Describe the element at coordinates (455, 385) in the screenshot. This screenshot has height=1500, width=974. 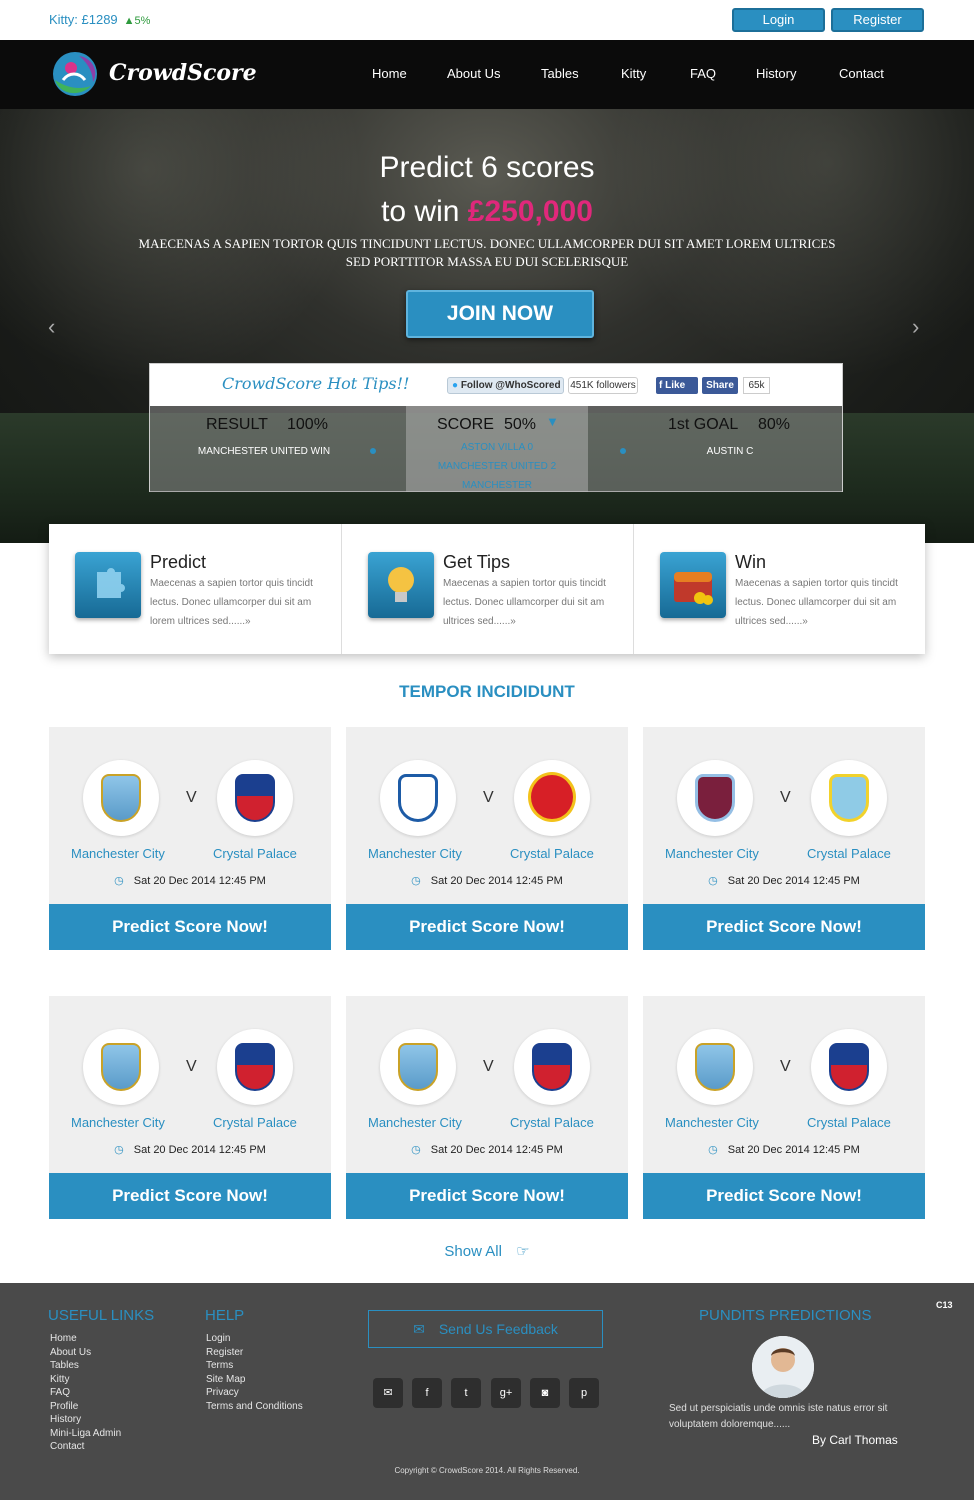
I see `twitter-bird-icon: ●` at that location.